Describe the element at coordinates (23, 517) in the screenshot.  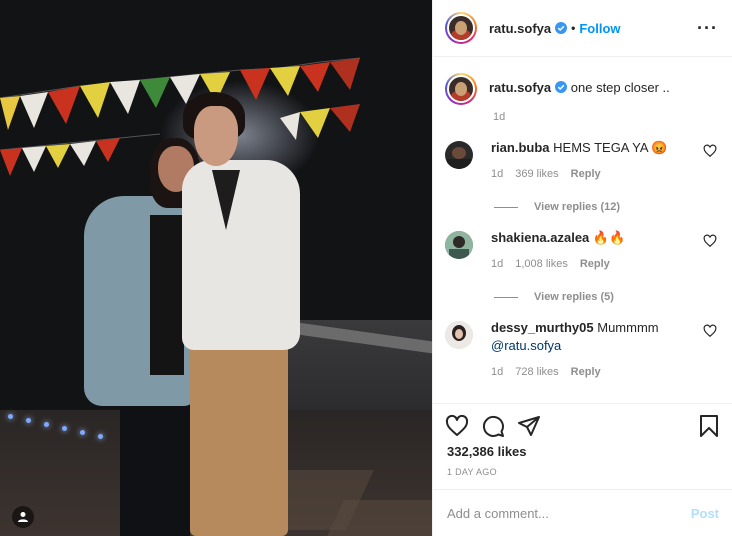
I see `user-tag-icon` at that location.